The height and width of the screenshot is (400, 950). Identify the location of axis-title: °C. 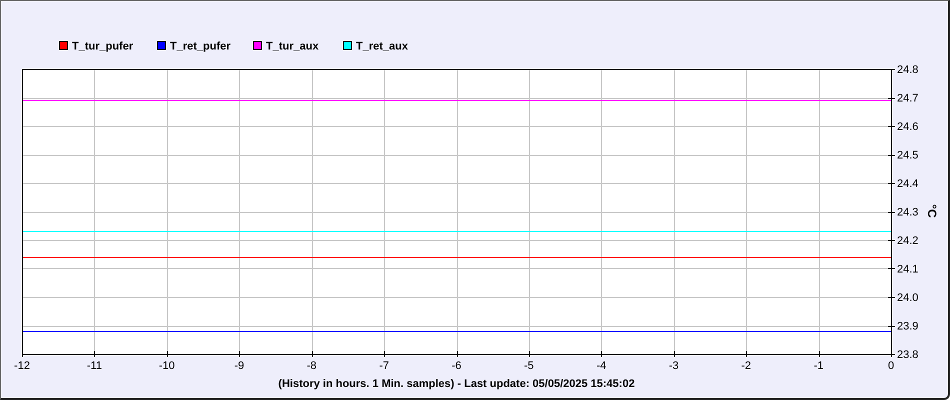
(932, 211).